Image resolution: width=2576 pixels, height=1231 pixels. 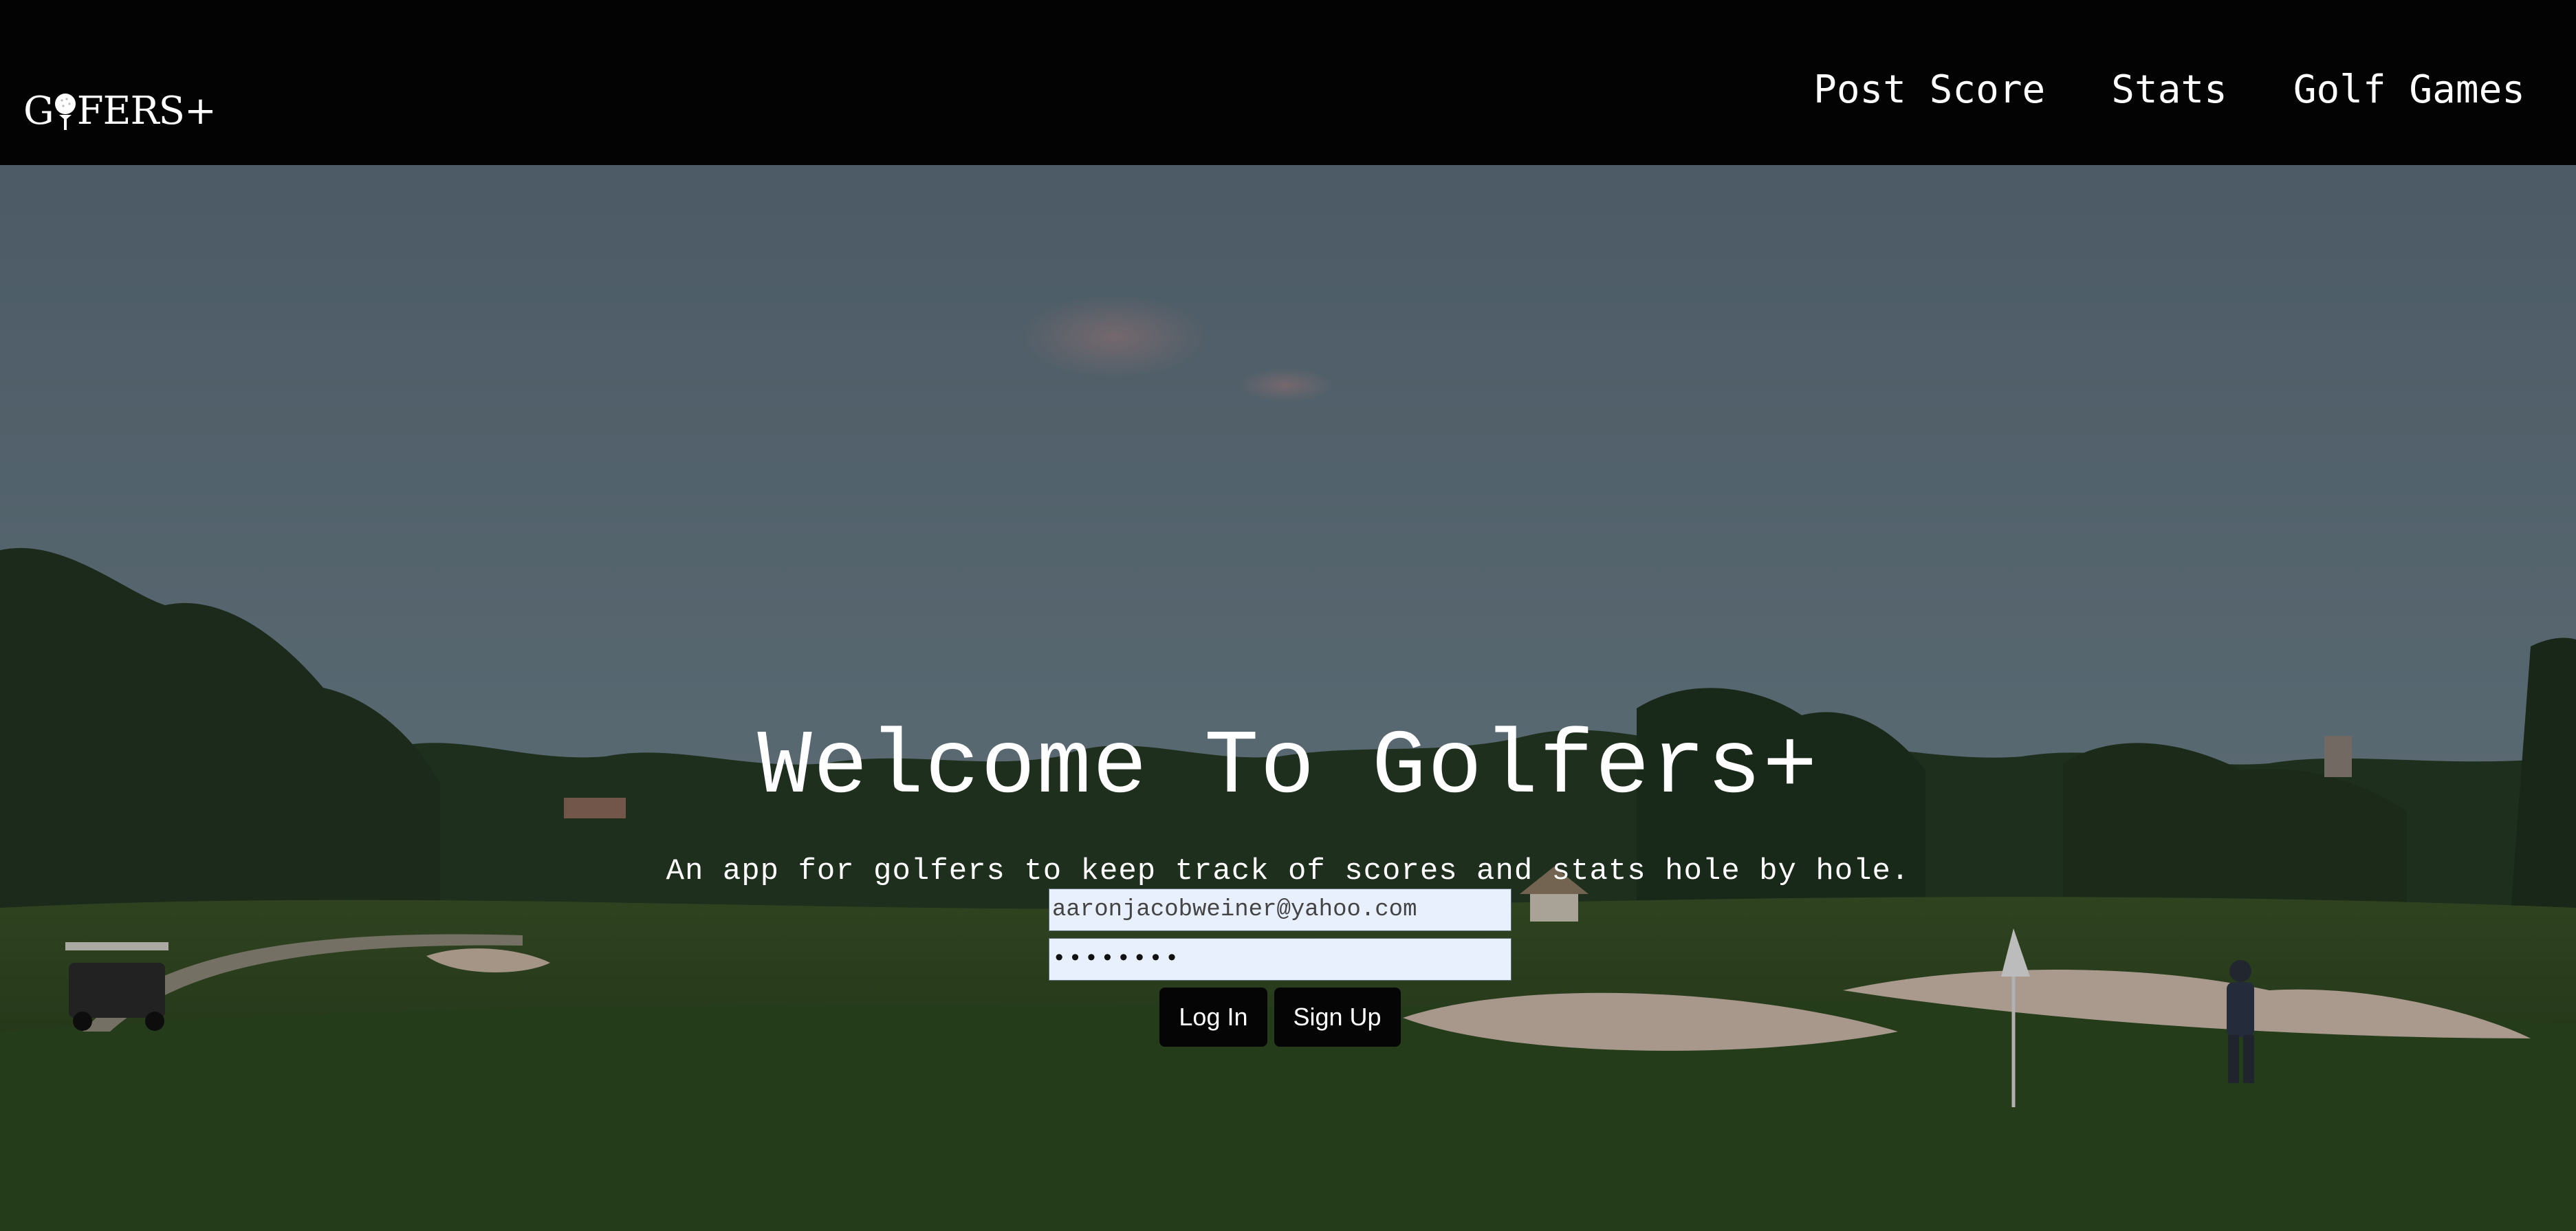 I want to click on sign-up-button: Sign Up, so click(x=1337, y=1017).